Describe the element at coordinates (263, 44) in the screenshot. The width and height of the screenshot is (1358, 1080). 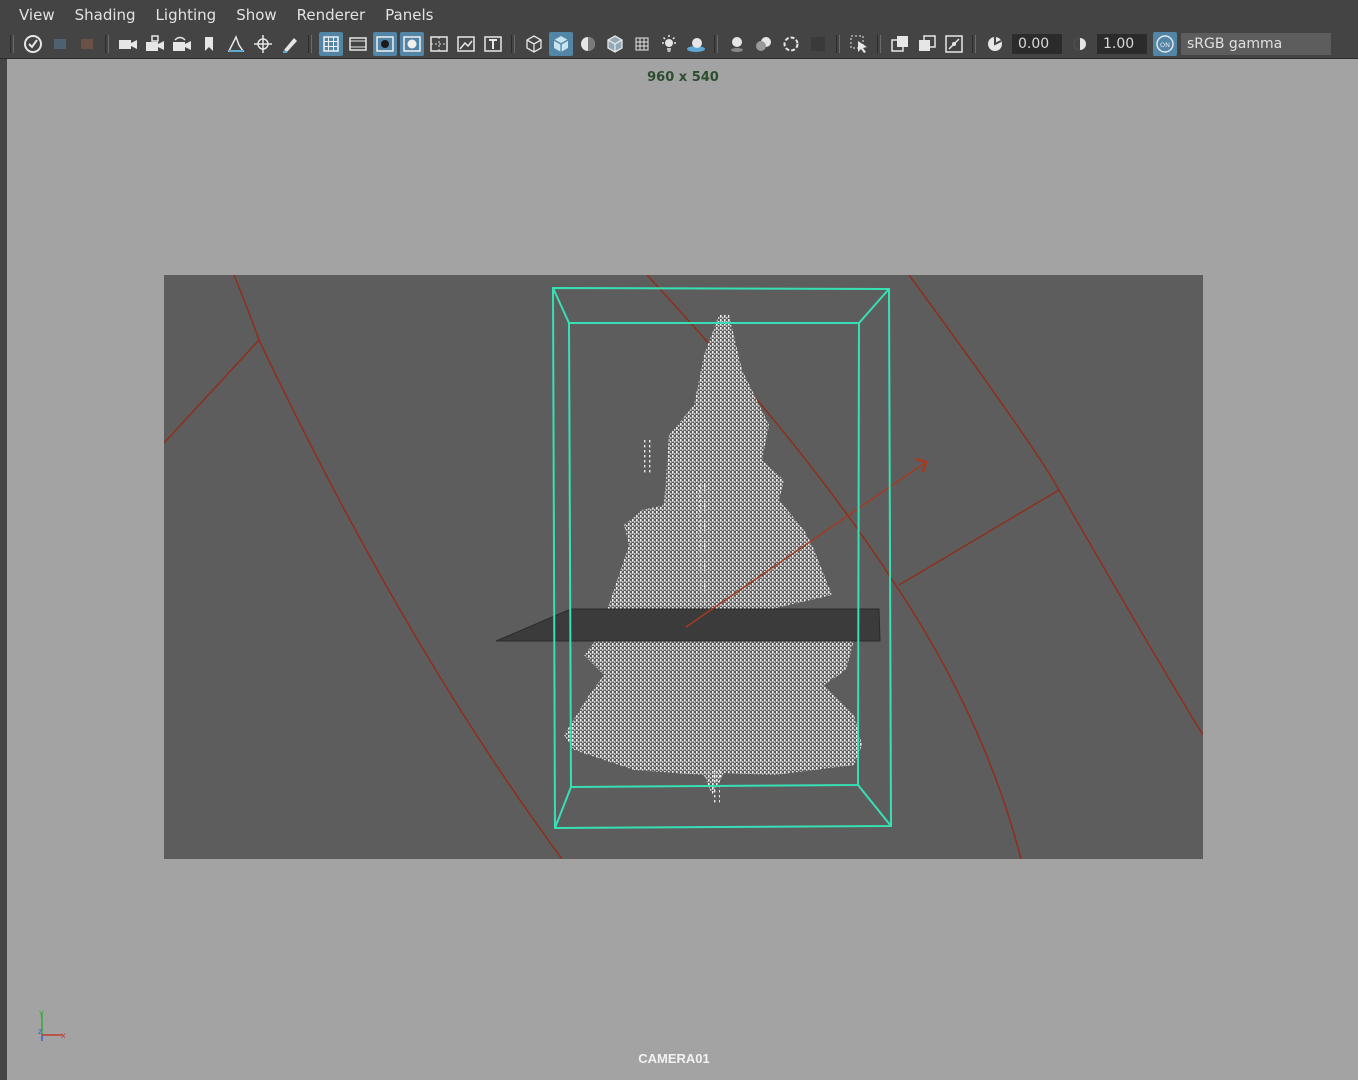
I see `2d-pan-zoom-icon` at that location.